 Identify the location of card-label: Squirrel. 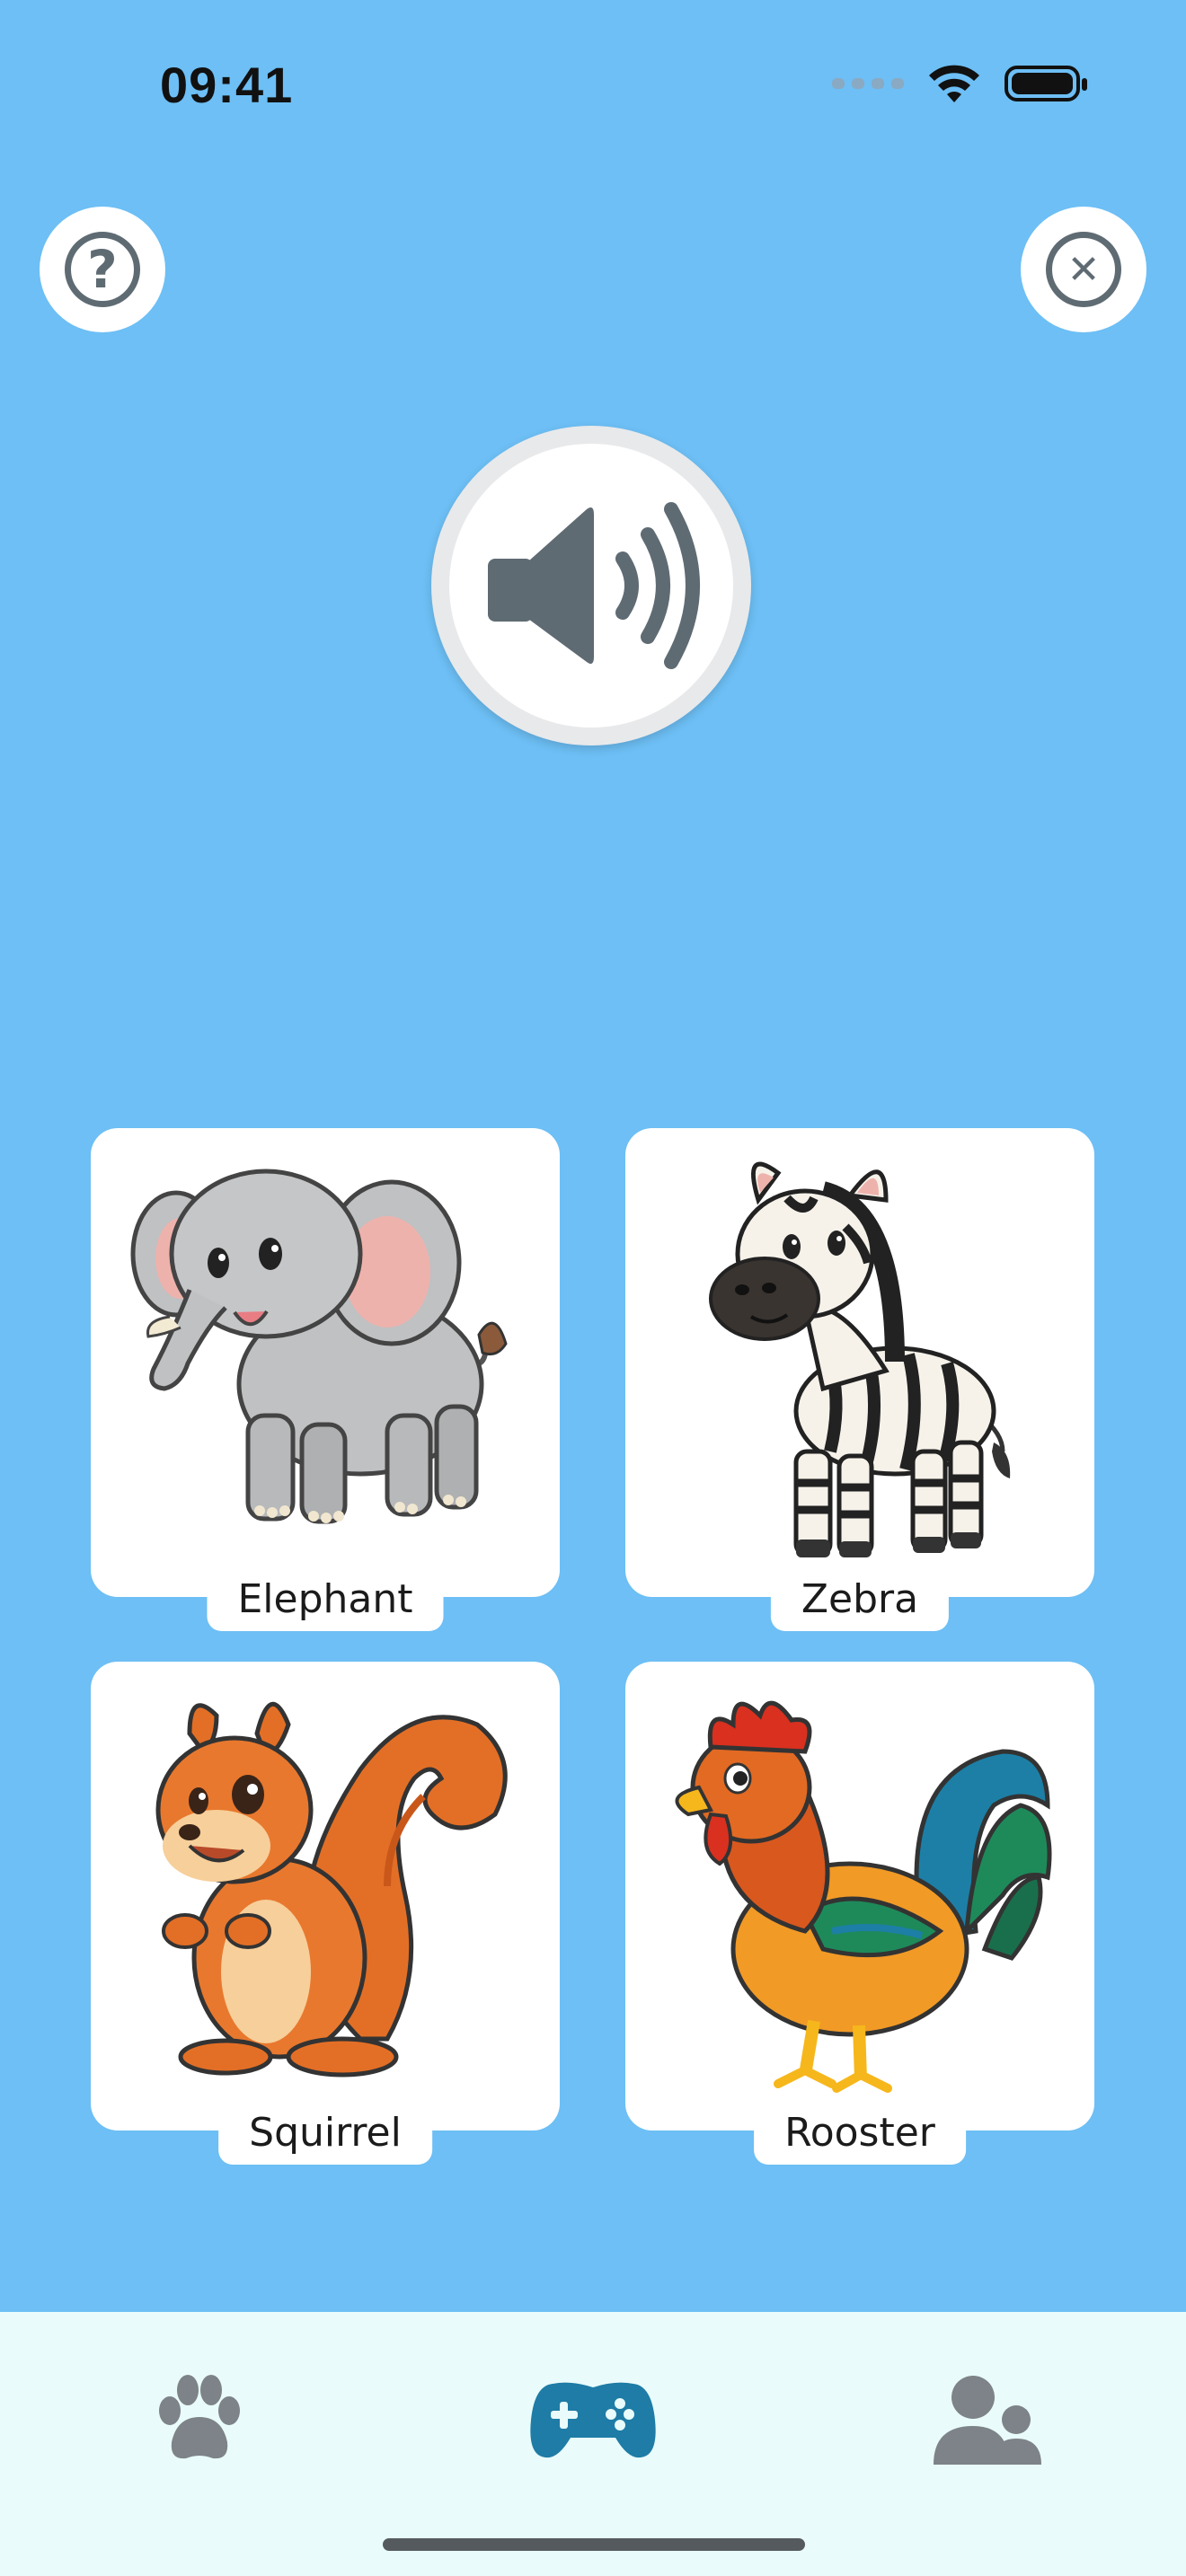
(325, 2134).